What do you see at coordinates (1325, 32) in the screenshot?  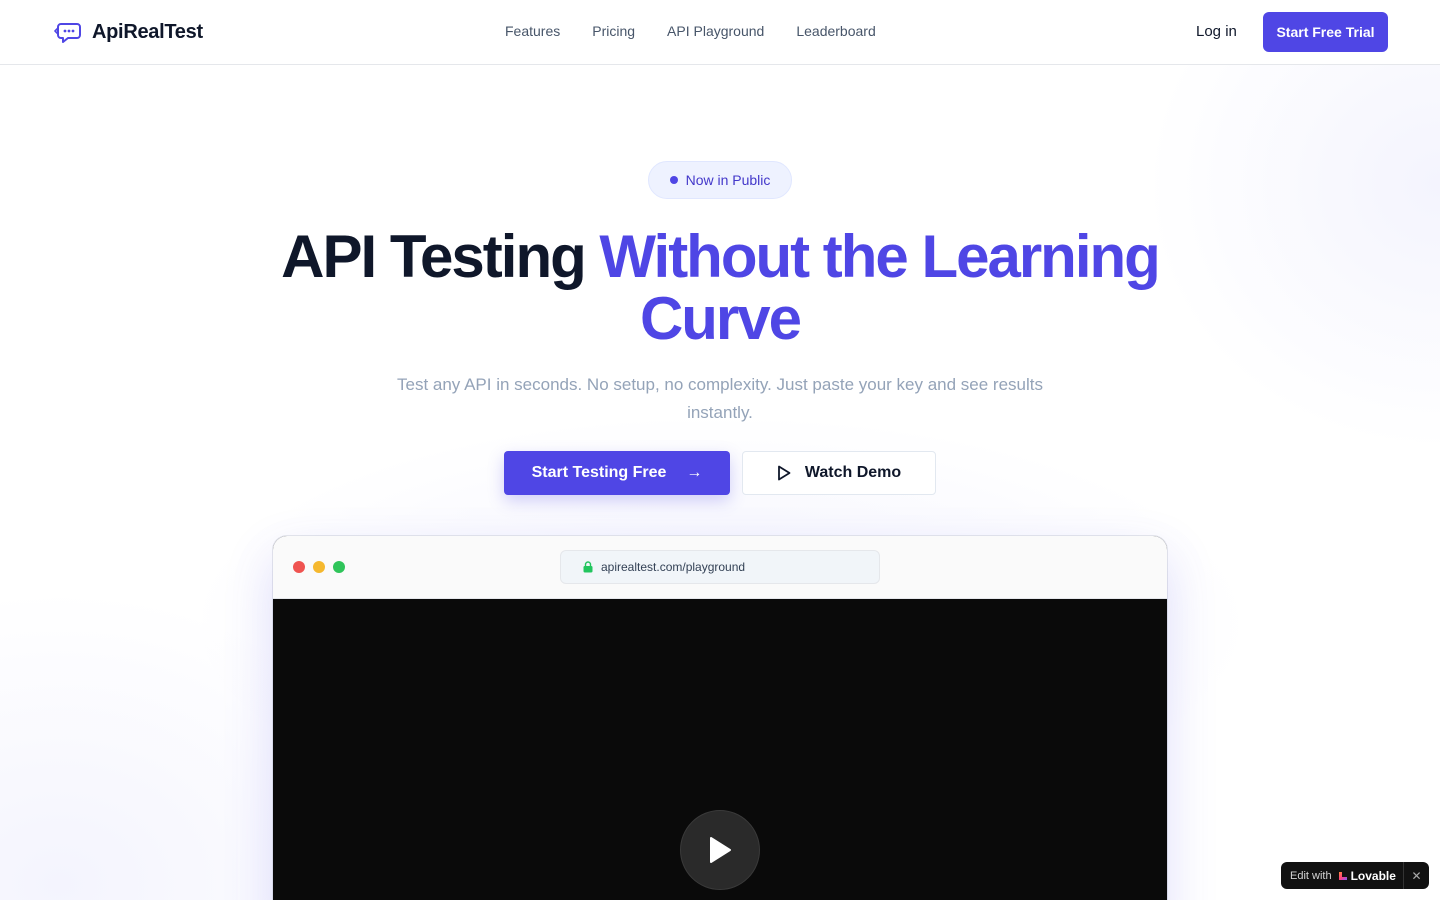 I see `start-free-trial-button: Start Free Trial` at bounding box center [1325, 32].